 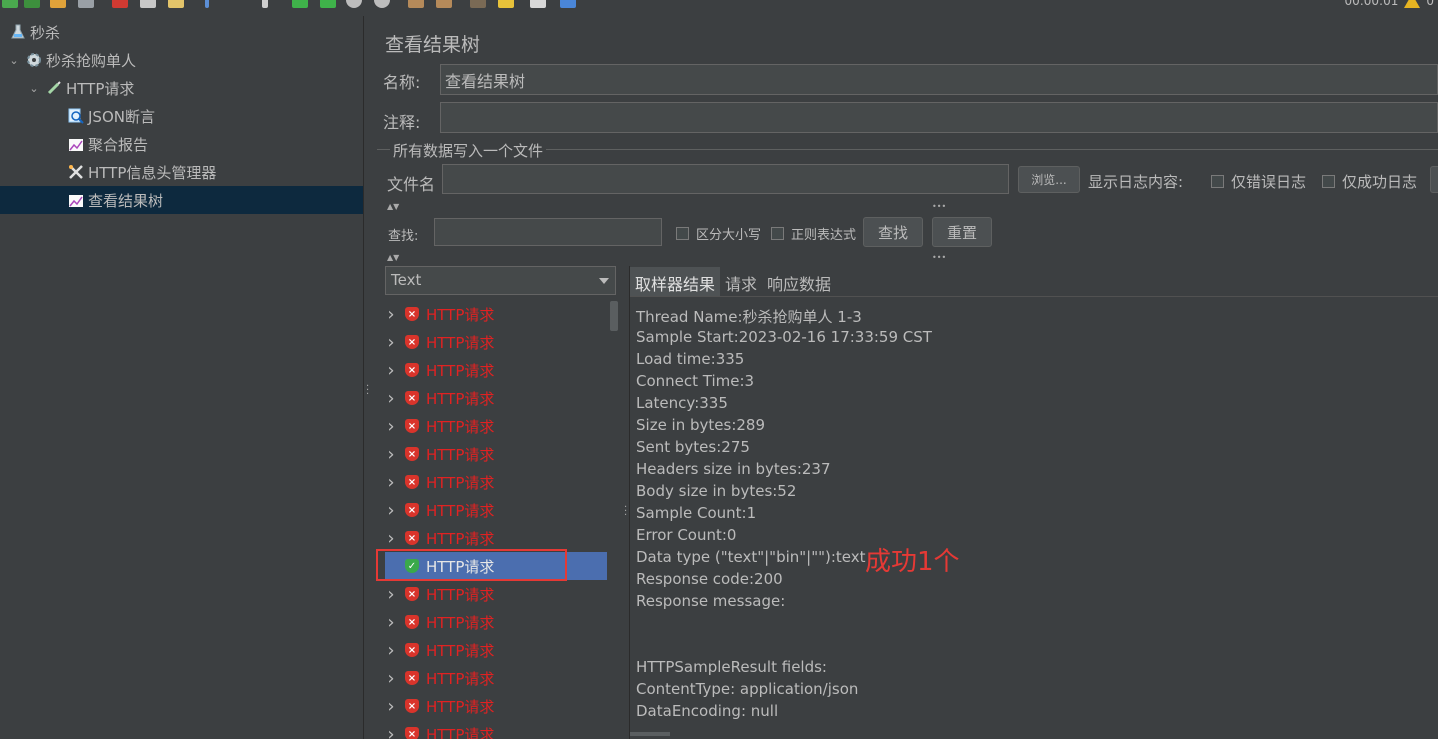 What do you see at coordinates (506, 4) in the screenshot?
I see `reset-search-icon` at bounding box center [506, 4].